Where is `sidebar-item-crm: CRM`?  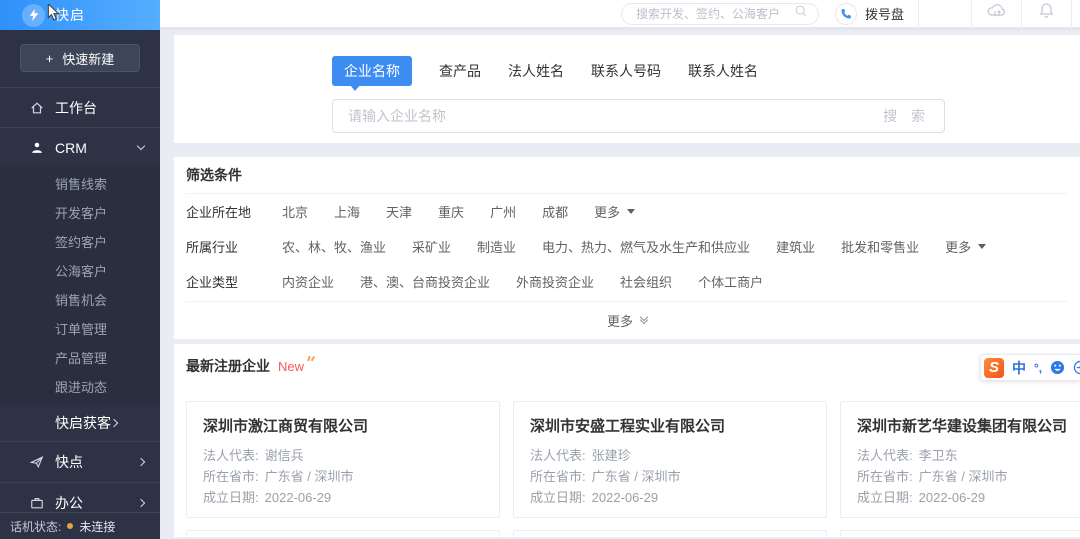
sidebar-item-crm: CRM is located at coordinates (80, 147).